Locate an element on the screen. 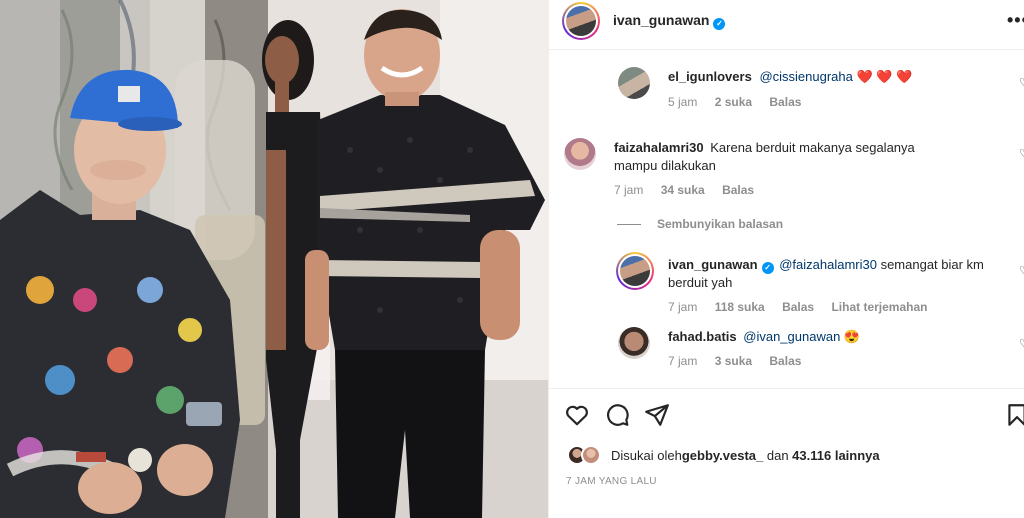 The image size is (1024, 518). bookmark-icon is located at coordinates (1014, 415).